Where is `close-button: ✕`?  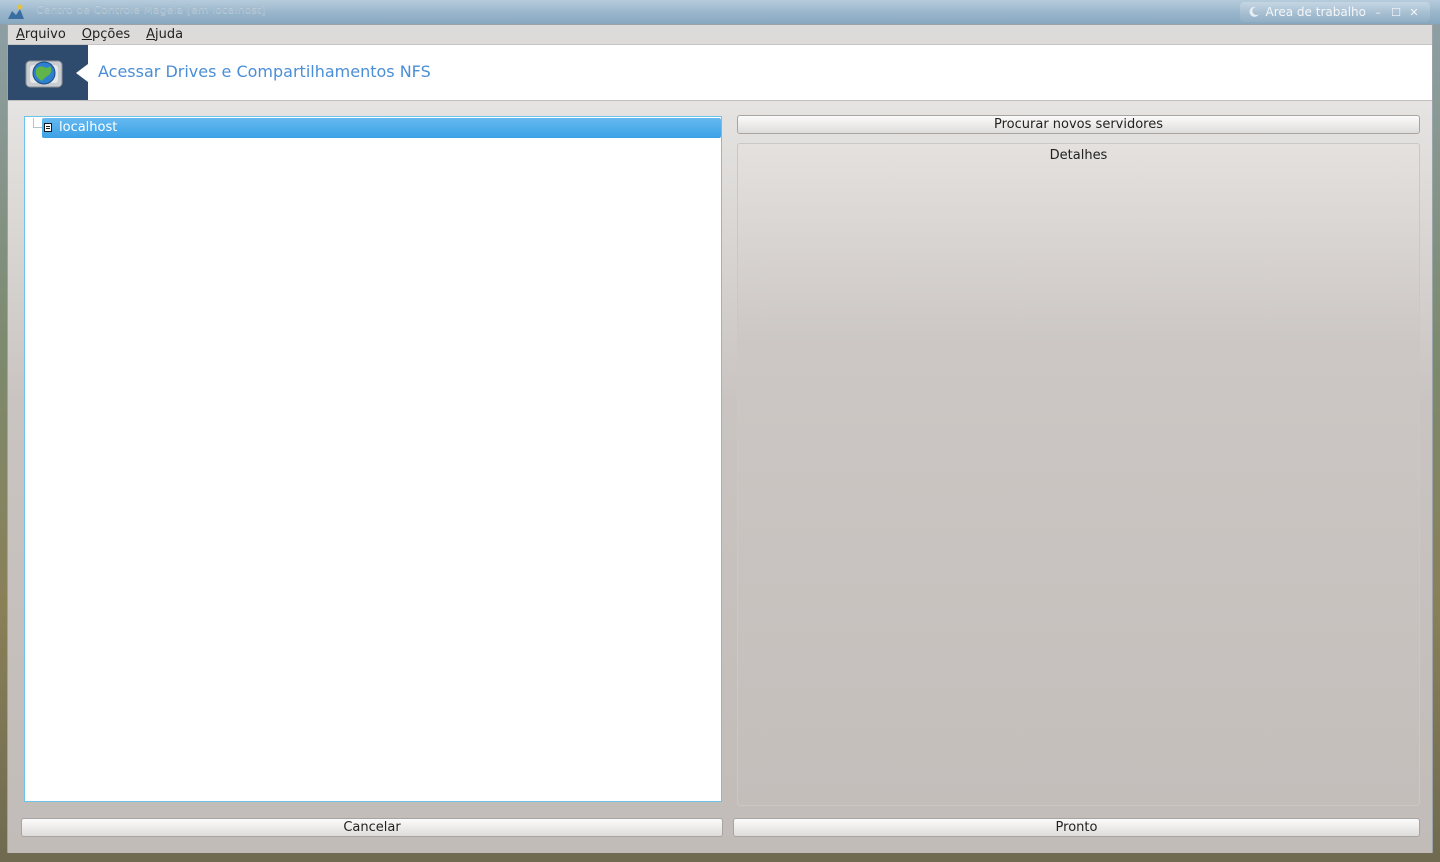
close-button: ✕ is located at coordinates (1414, 12).